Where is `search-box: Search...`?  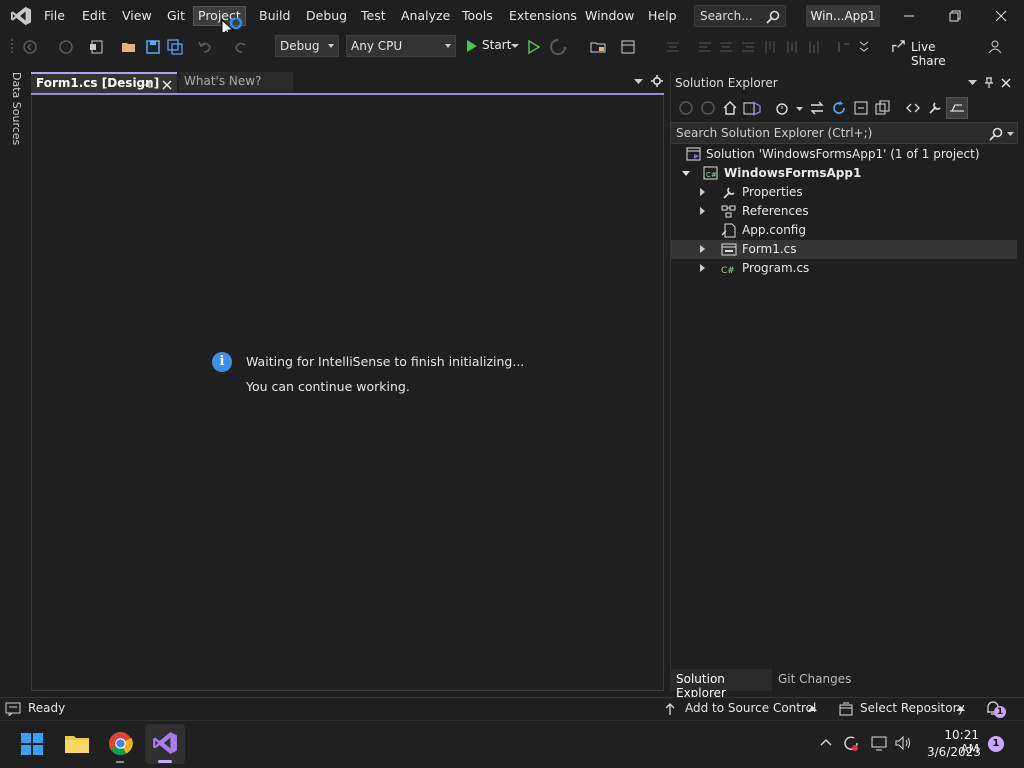
search-box: Search... is located at coordinates (740, 16).